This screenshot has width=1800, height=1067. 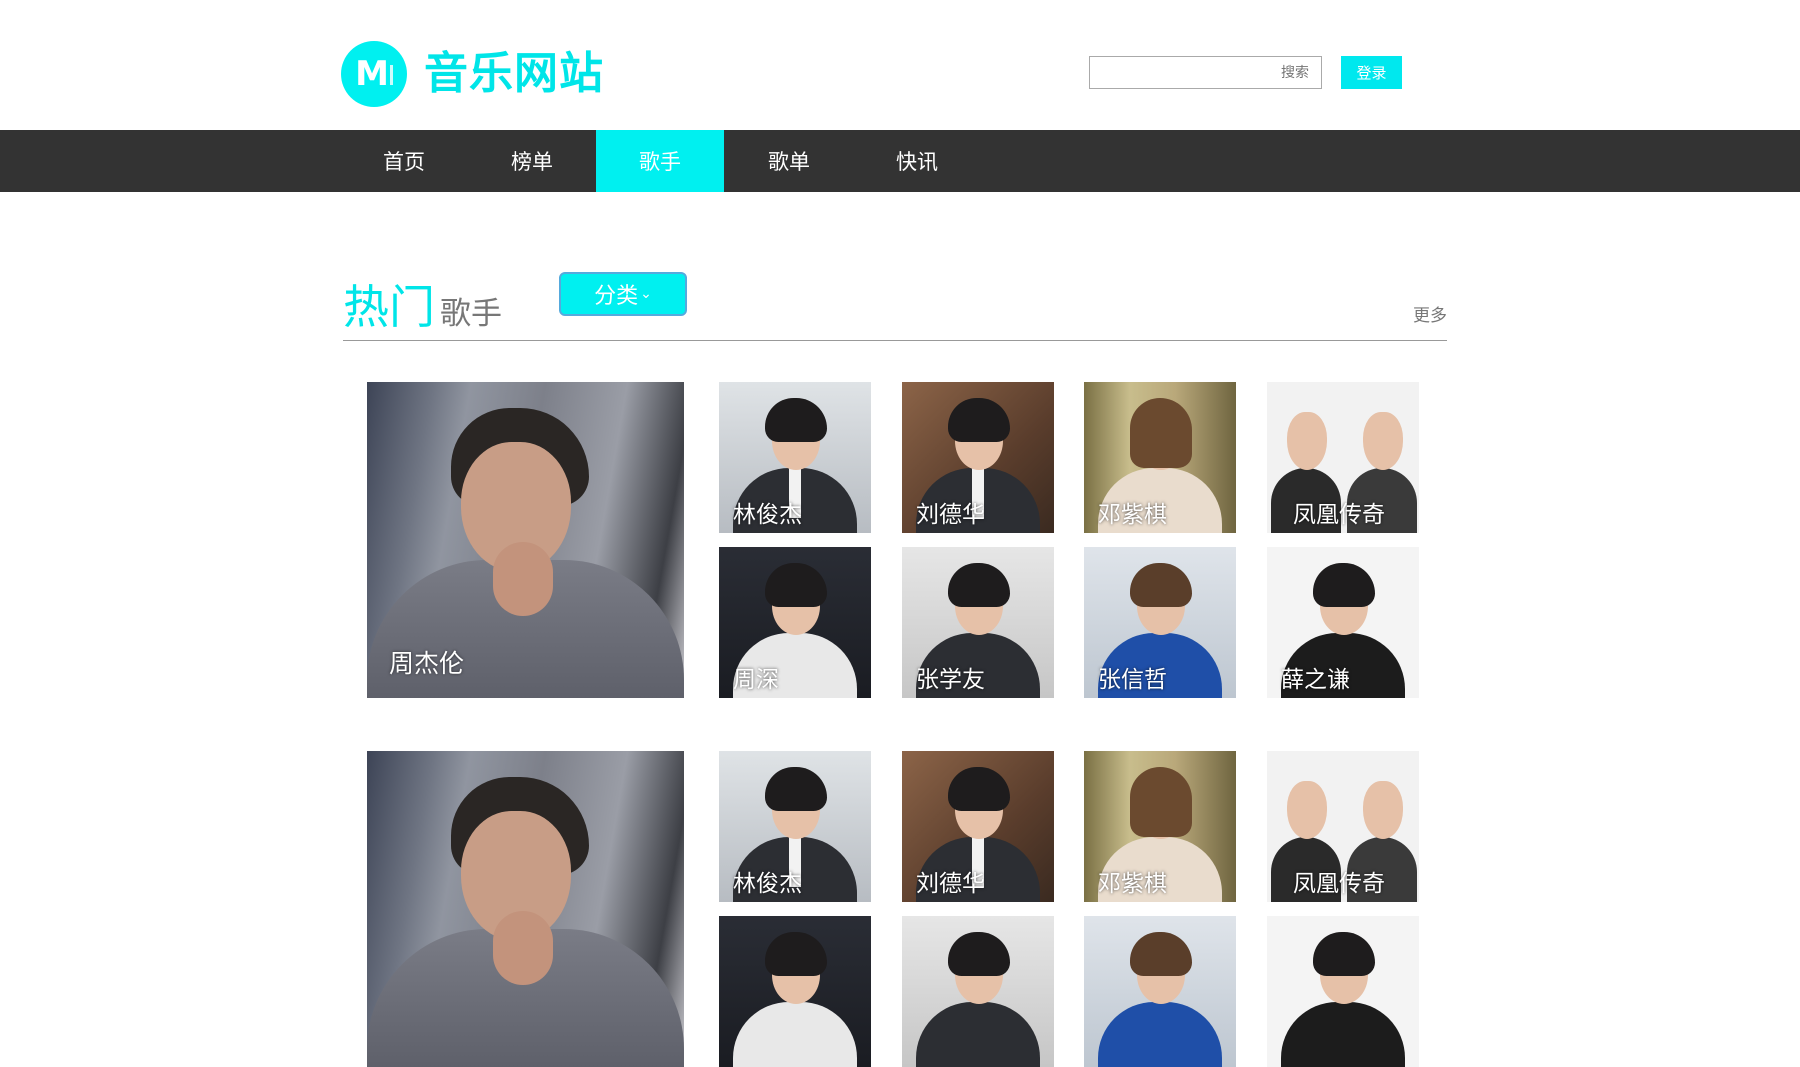 I want to click on logo-bar, so click(x=391, y=75).